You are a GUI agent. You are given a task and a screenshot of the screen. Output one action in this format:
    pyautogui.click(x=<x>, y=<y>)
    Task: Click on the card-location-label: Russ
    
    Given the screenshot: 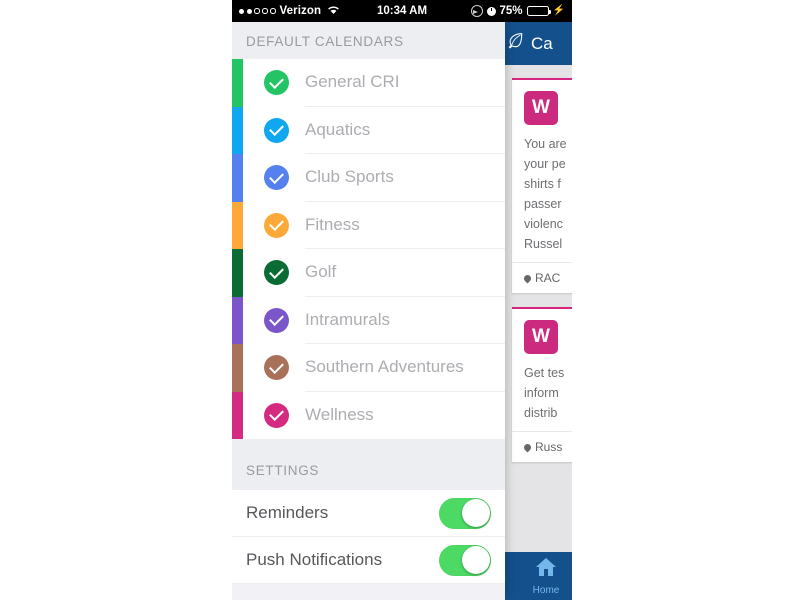 What is the action you would take?
    pyautogui.click(x=549, y=447)
    